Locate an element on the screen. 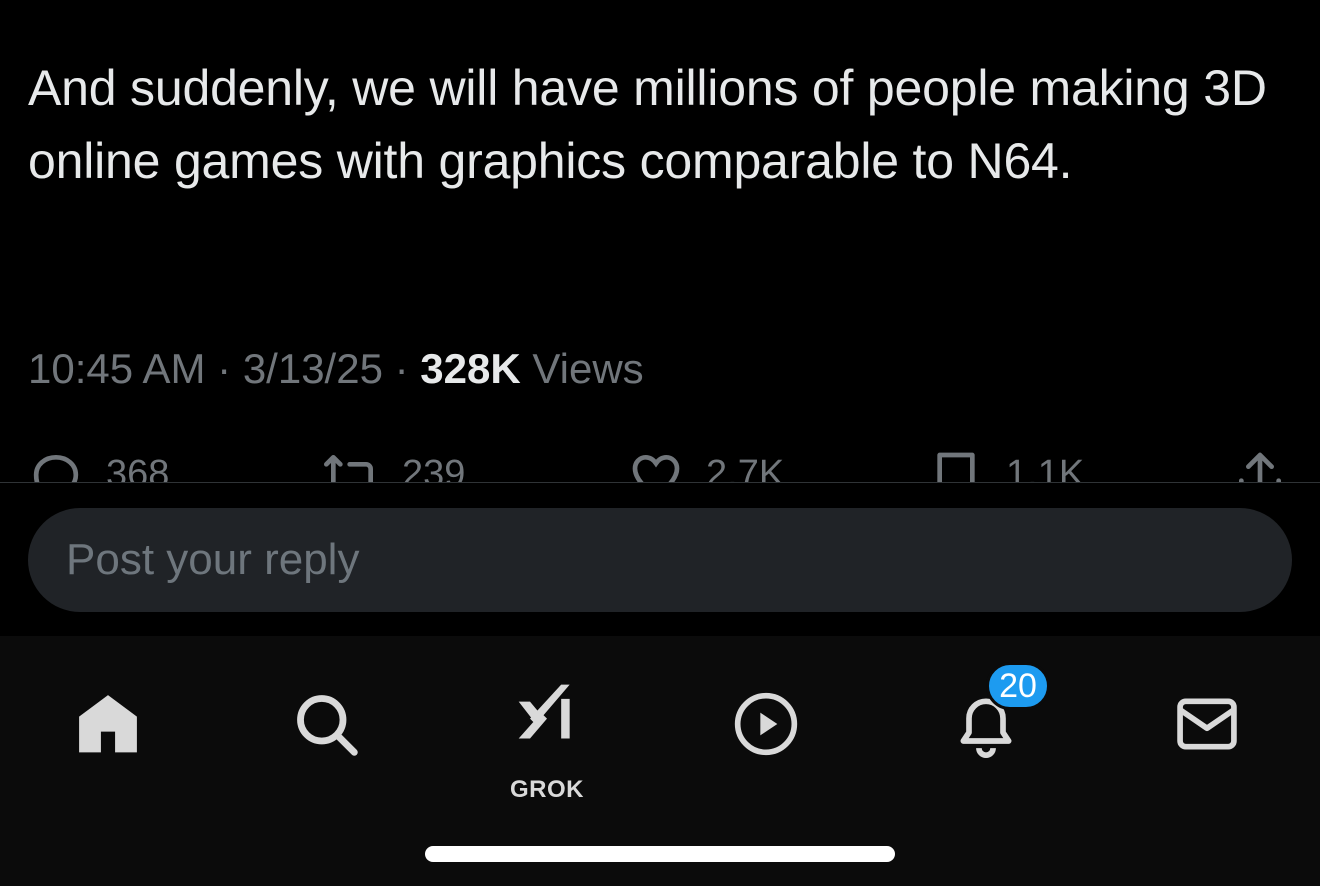 Image resolution: width=1320 pixels, height=886 pixels. divider is located at coordinates (660, 482).